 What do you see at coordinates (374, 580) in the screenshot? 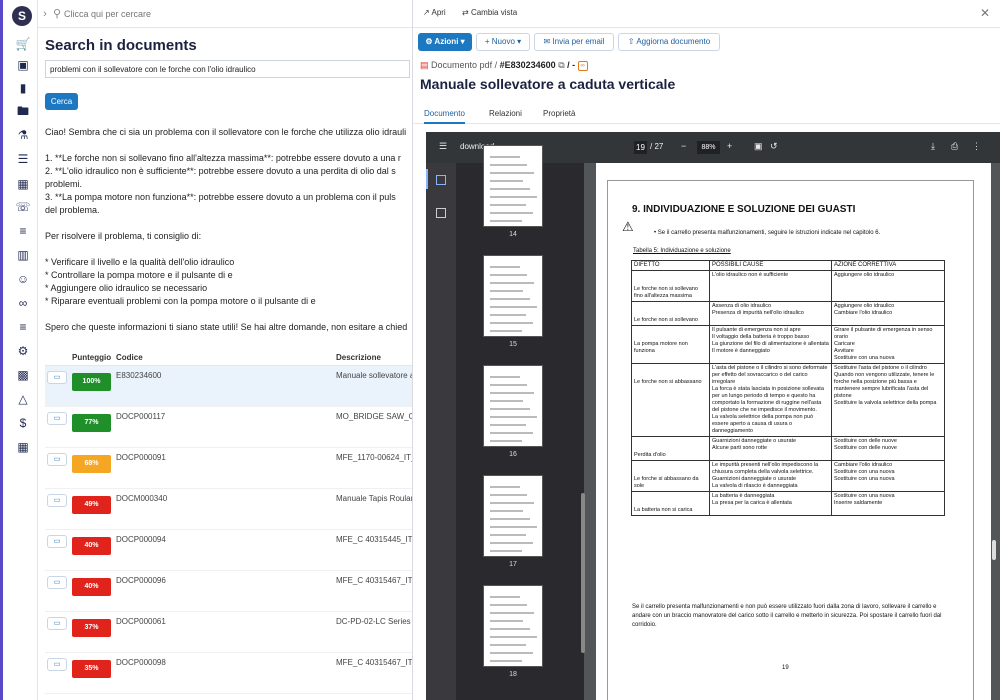
I see `row-description: MFE_C 40315467_IT_S` at bounding box center [374, 580].